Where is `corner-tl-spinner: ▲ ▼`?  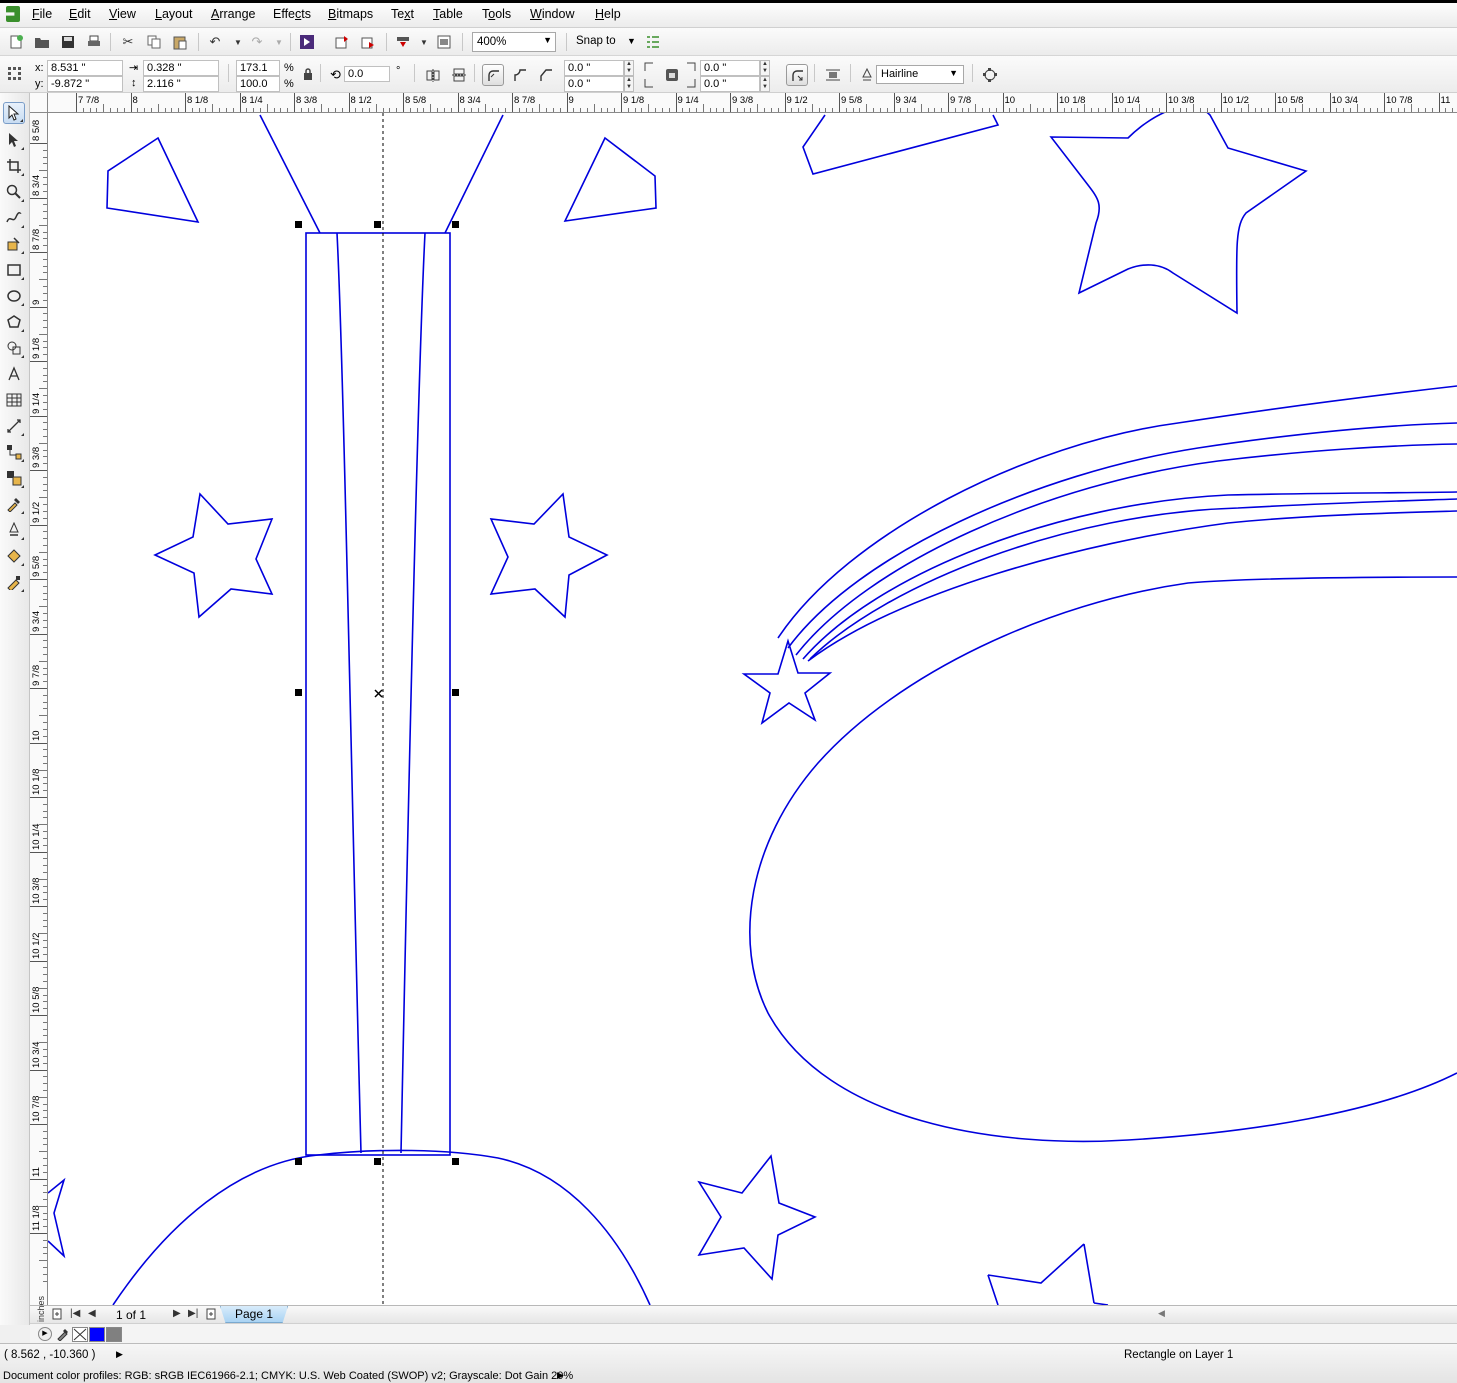 corner-tl-spinner: ▲ ▼ is located at coordinates (629, 68).